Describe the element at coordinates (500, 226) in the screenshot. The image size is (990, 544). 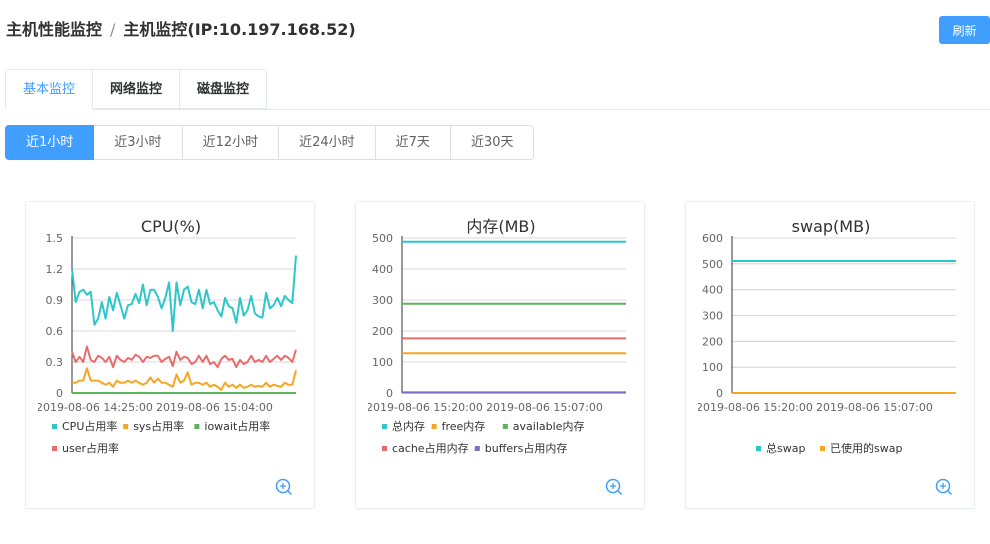
I see `chart-title: 内存(MB)` at that location.